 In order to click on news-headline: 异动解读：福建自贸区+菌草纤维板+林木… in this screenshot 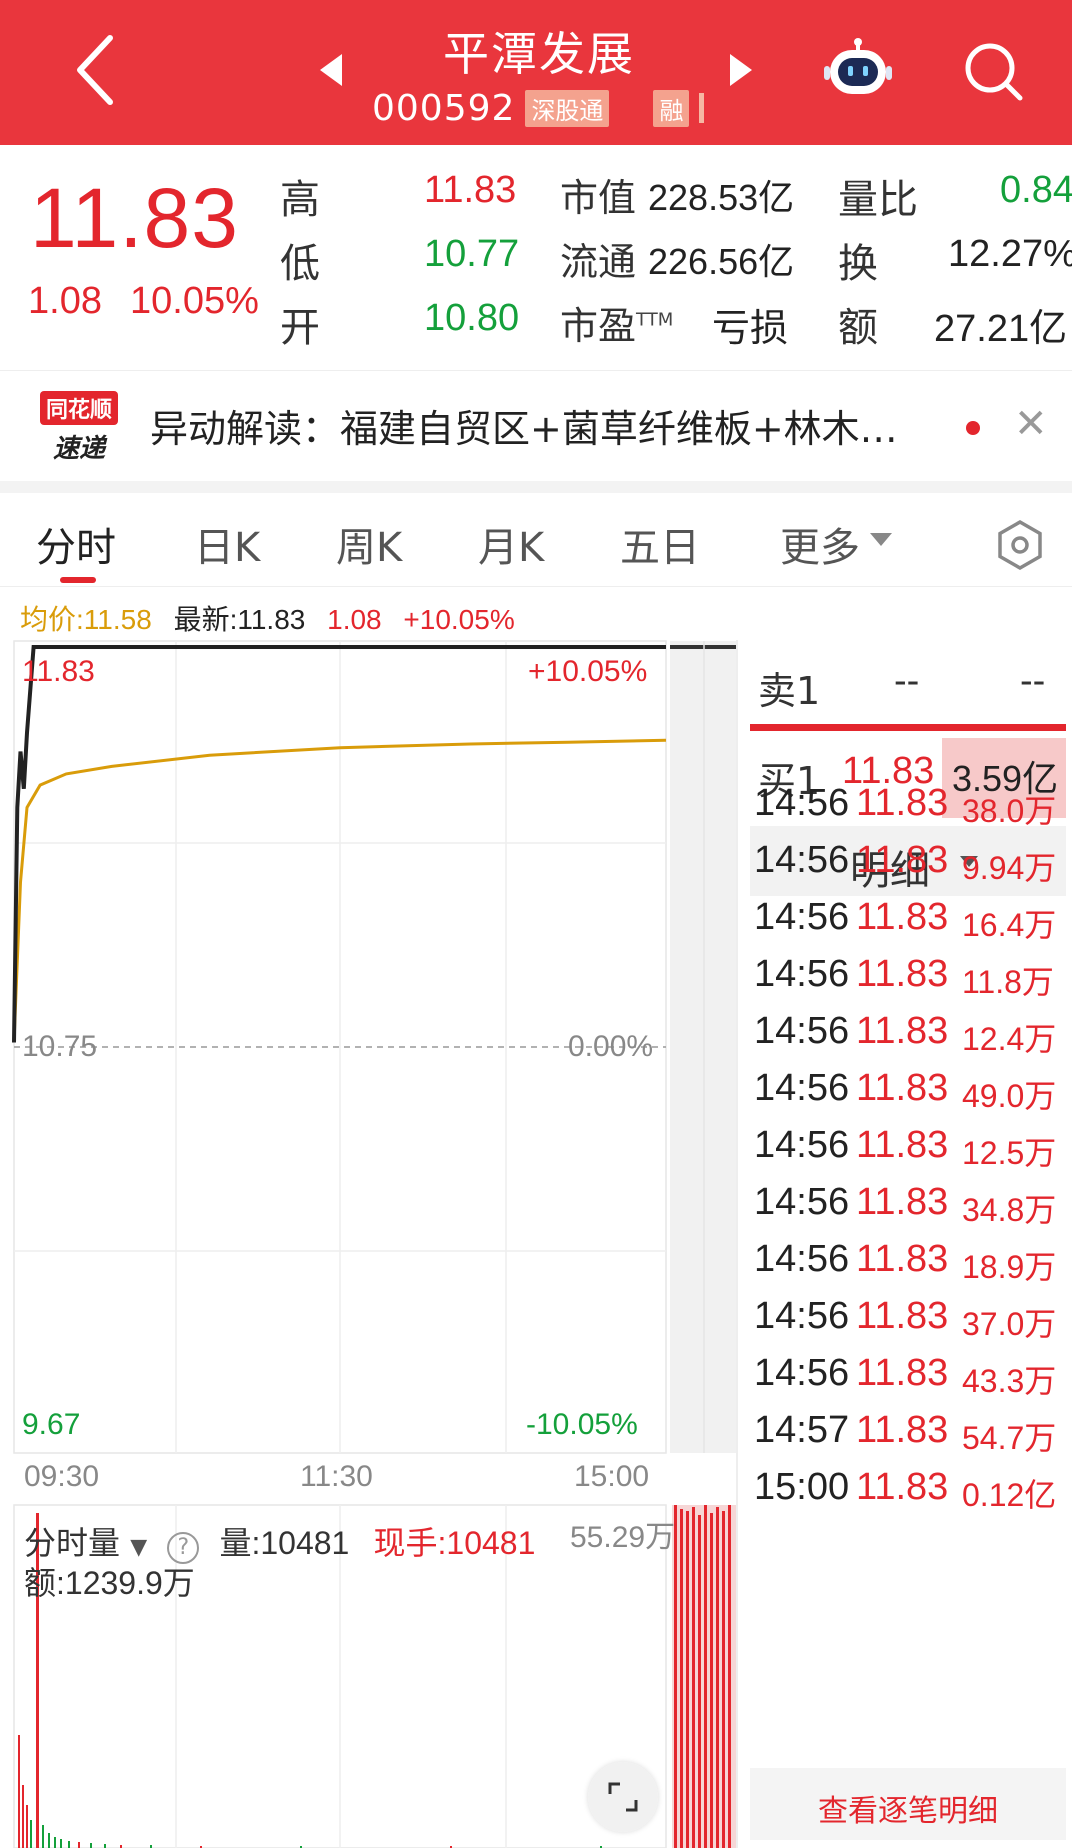, I will do `click(524, 425)`.